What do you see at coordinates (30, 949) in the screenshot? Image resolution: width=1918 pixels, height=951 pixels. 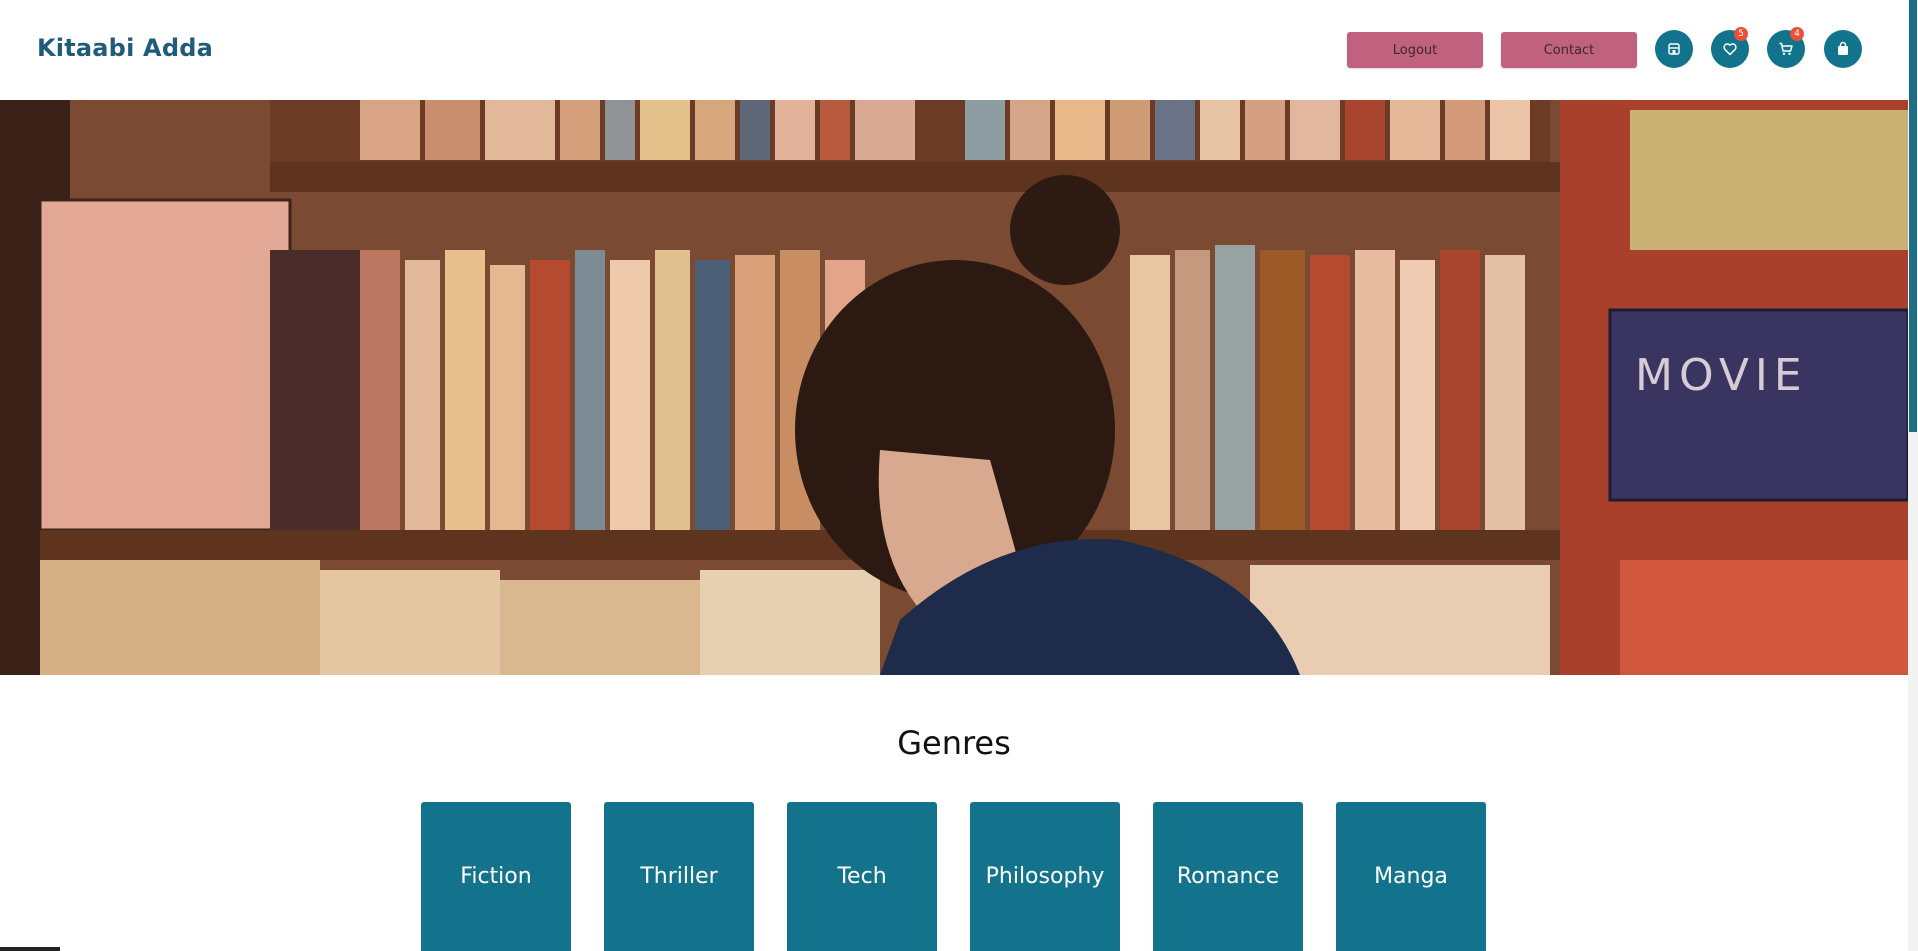 I see `bottom-divider` at bounding box center [30, 949].